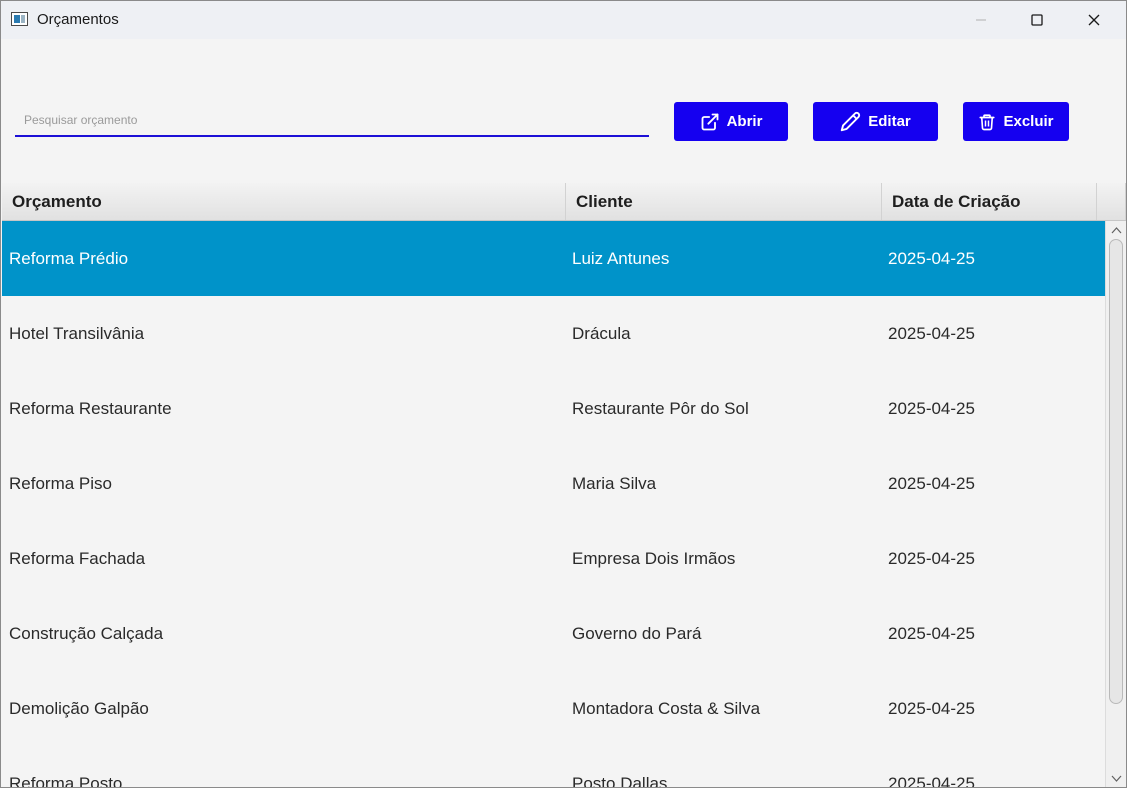 This screenshot has height=788, width=1127. What do you see at coordinates (620, 780) in the screenshot?
I see `cell-cliente: Posto Dallas` at bounding box center [620, 780].